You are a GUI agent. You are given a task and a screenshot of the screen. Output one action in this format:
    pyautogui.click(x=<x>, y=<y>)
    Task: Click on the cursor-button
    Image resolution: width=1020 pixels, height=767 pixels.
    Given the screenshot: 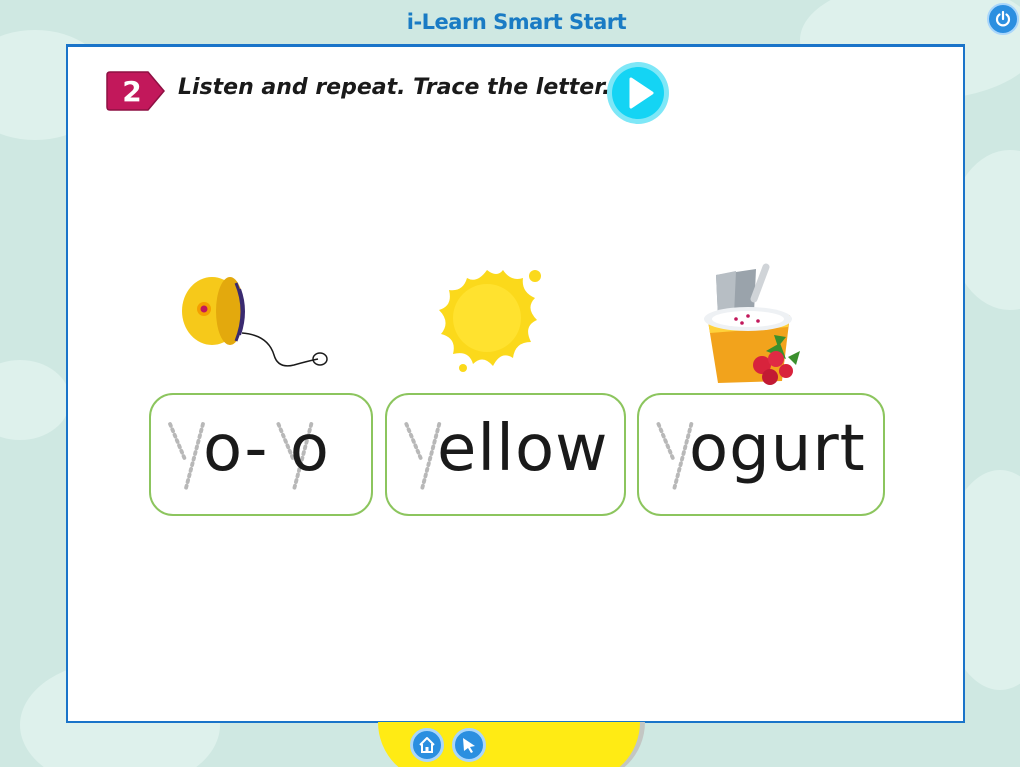 What is the action you would take?
    pyautogui.click(x=469, y=745)
    